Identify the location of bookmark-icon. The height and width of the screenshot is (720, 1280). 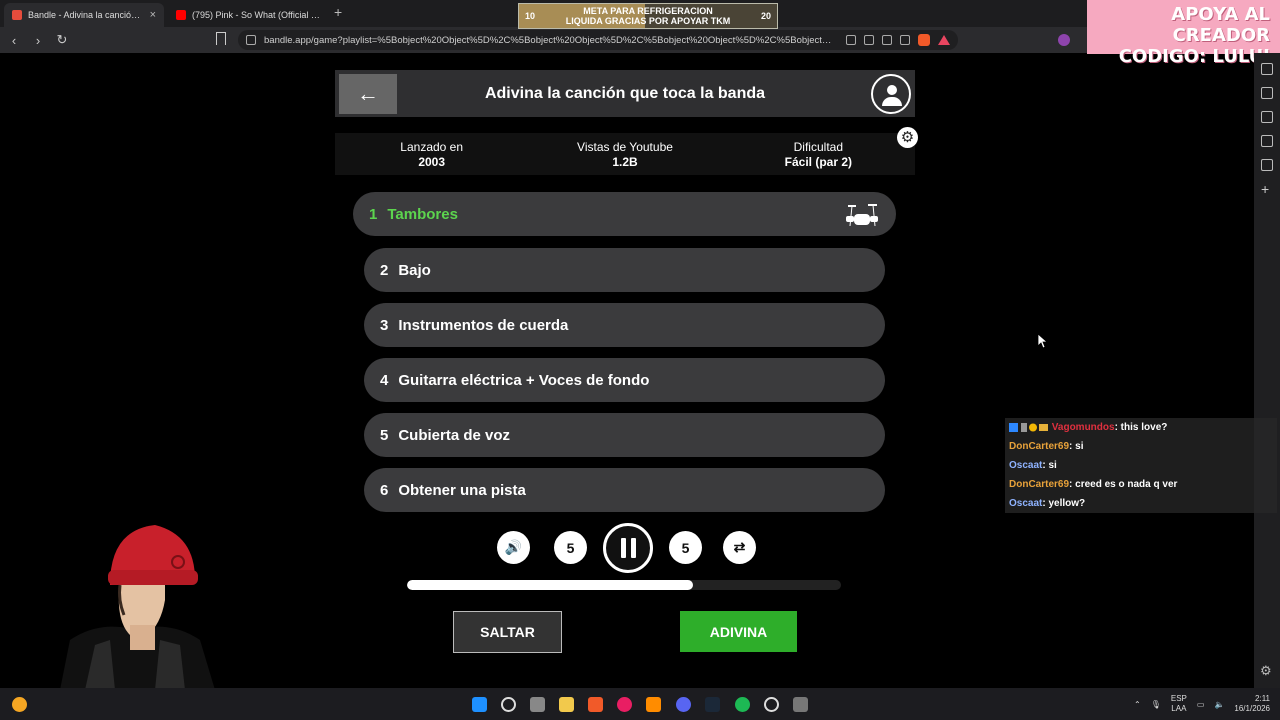
(221, 38).